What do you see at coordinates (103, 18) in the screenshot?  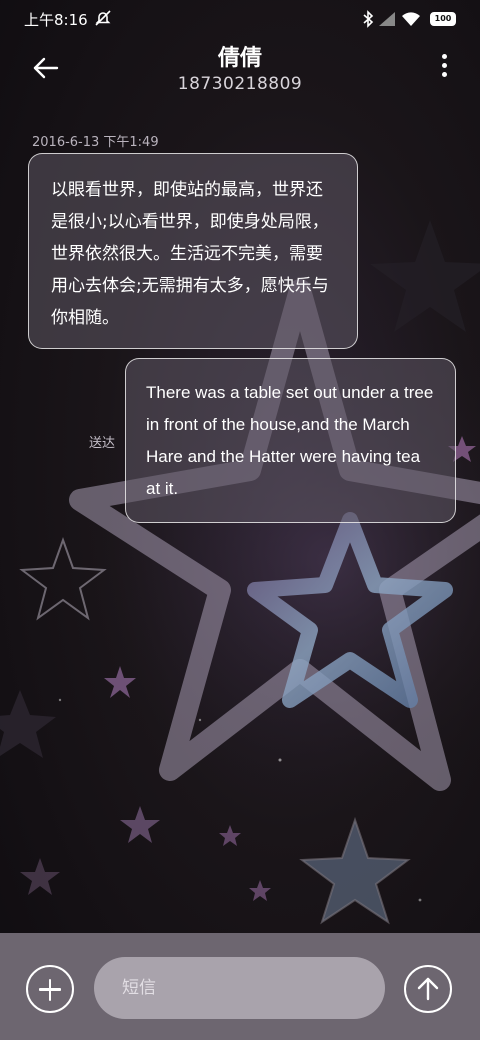 I see `mute-icon` at bounding box center [103, 18].